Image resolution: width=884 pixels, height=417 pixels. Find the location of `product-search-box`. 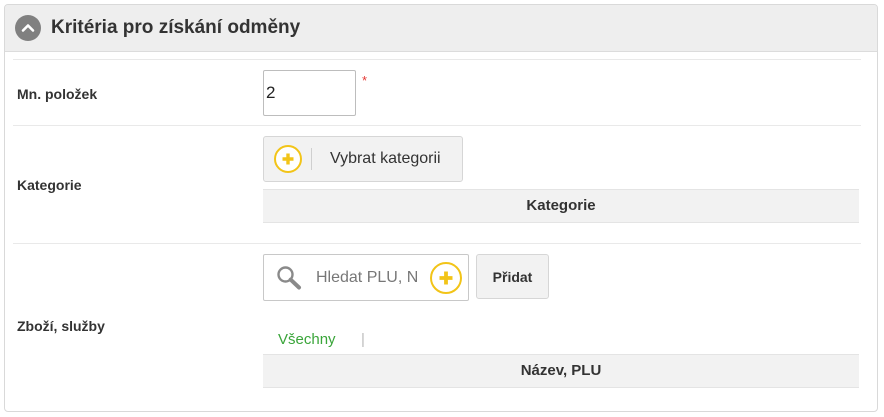

product-search-box is located at coordinates (366, 277).